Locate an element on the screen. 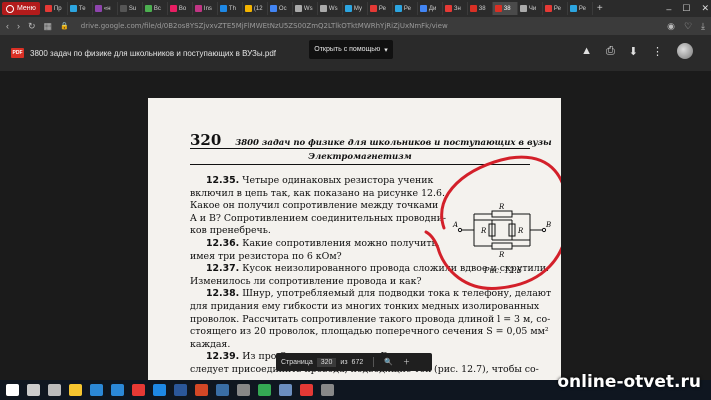 Image resolution: width=711 pixels, height=400 pixels. browser-tab: Th is located at coordinates (230, 8).